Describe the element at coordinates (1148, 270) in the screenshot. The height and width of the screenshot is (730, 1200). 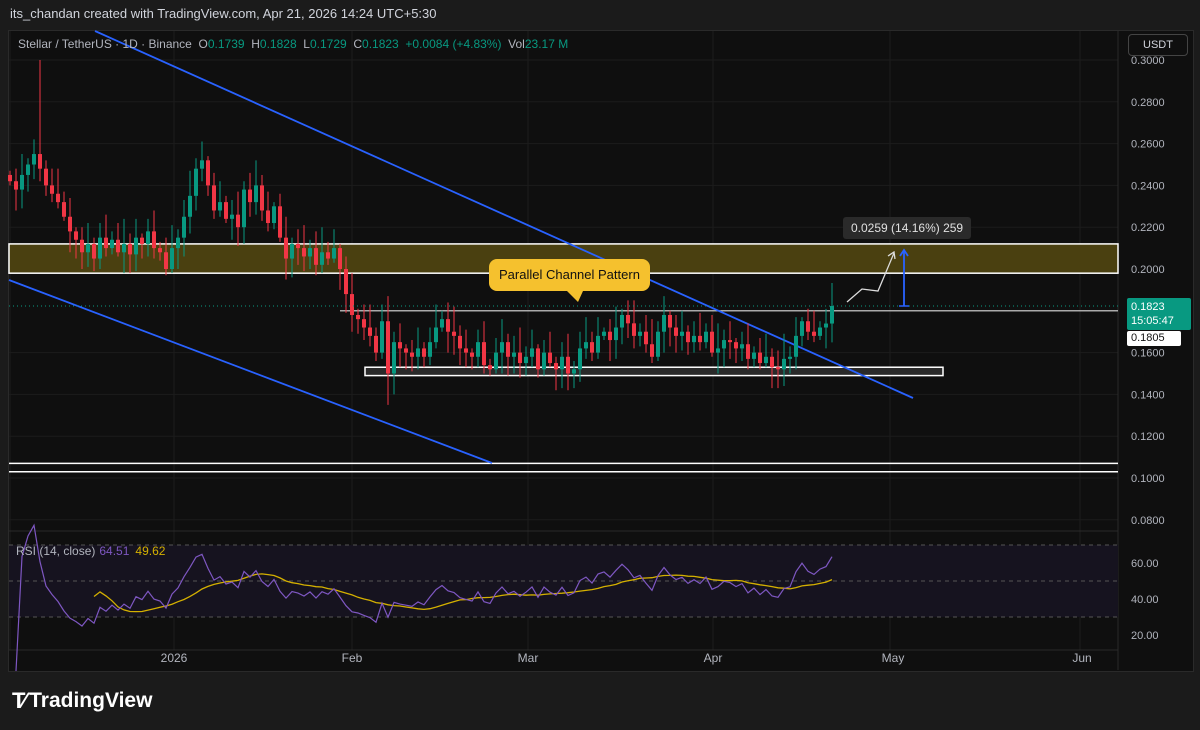
I see `price-axis-label: 0.2000` at that location.